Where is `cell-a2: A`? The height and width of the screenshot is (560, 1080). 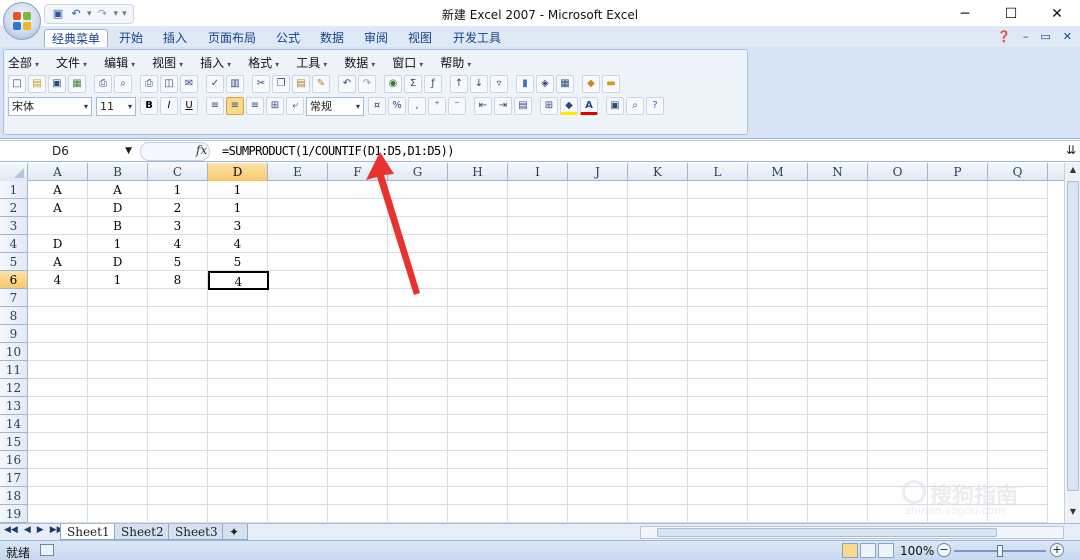 cell-a2: A is located at coordinates (58, 208).